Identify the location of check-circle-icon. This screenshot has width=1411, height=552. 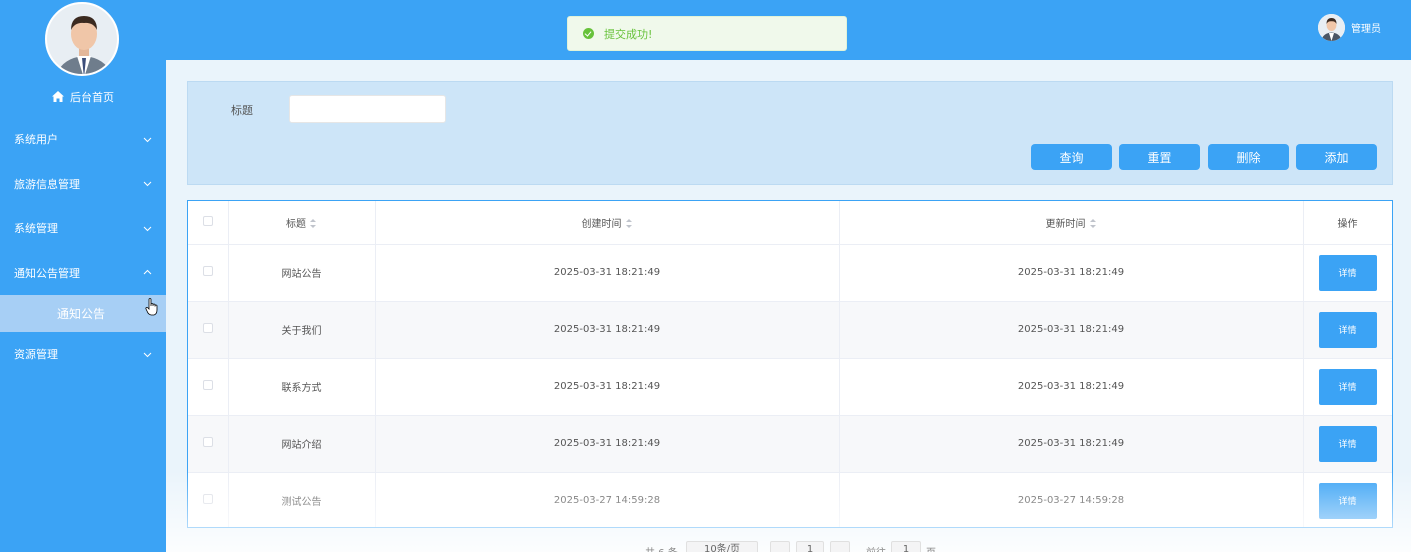
(588, 33).